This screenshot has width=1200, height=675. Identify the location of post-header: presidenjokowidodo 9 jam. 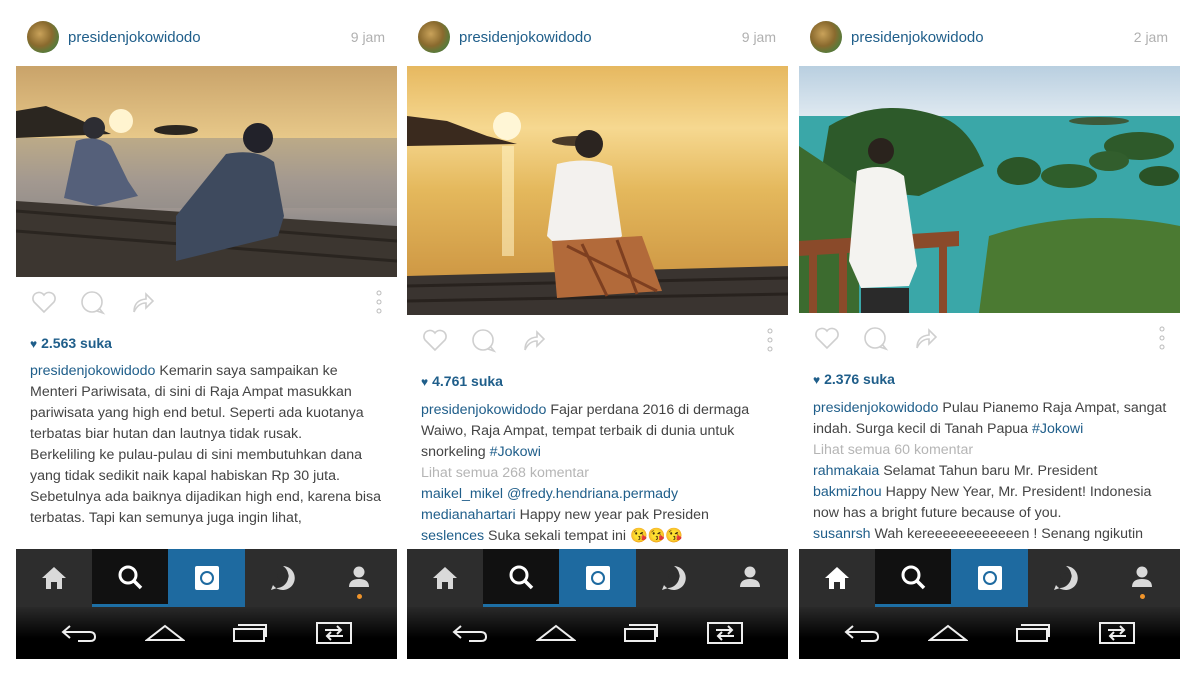
(206, 37).